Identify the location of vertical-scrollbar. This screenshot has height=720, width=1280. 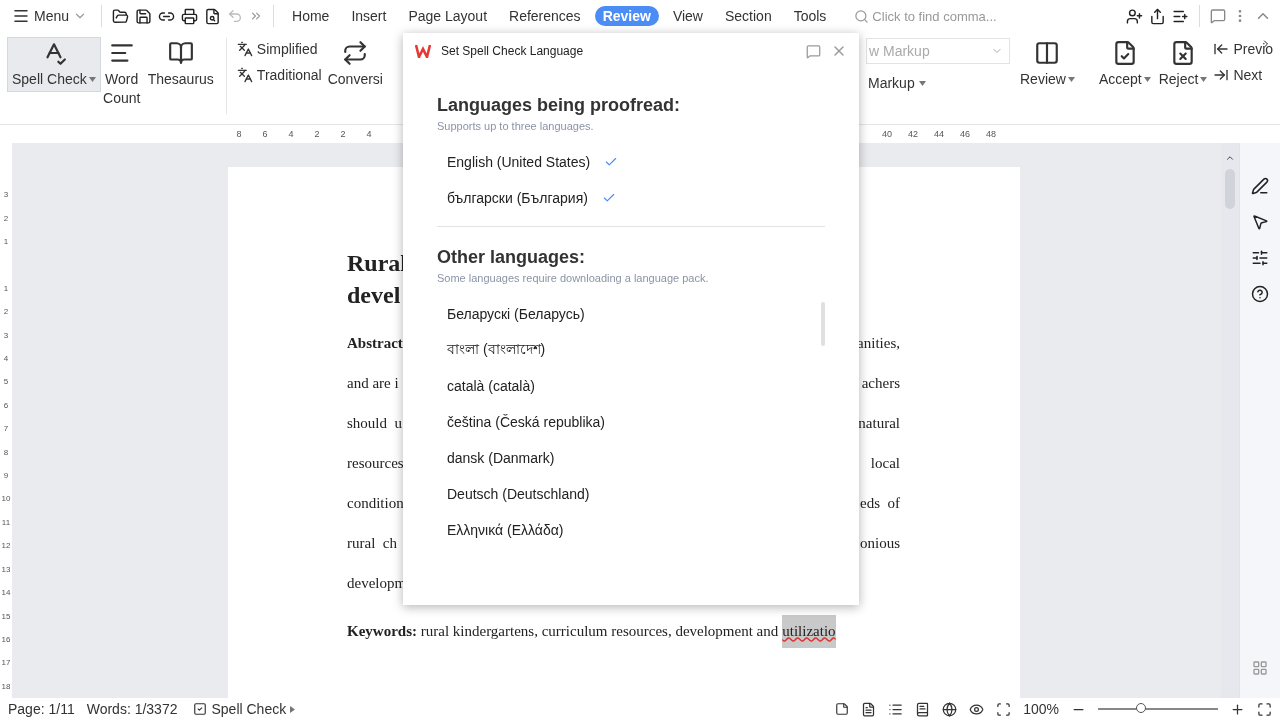
(1230, 420).